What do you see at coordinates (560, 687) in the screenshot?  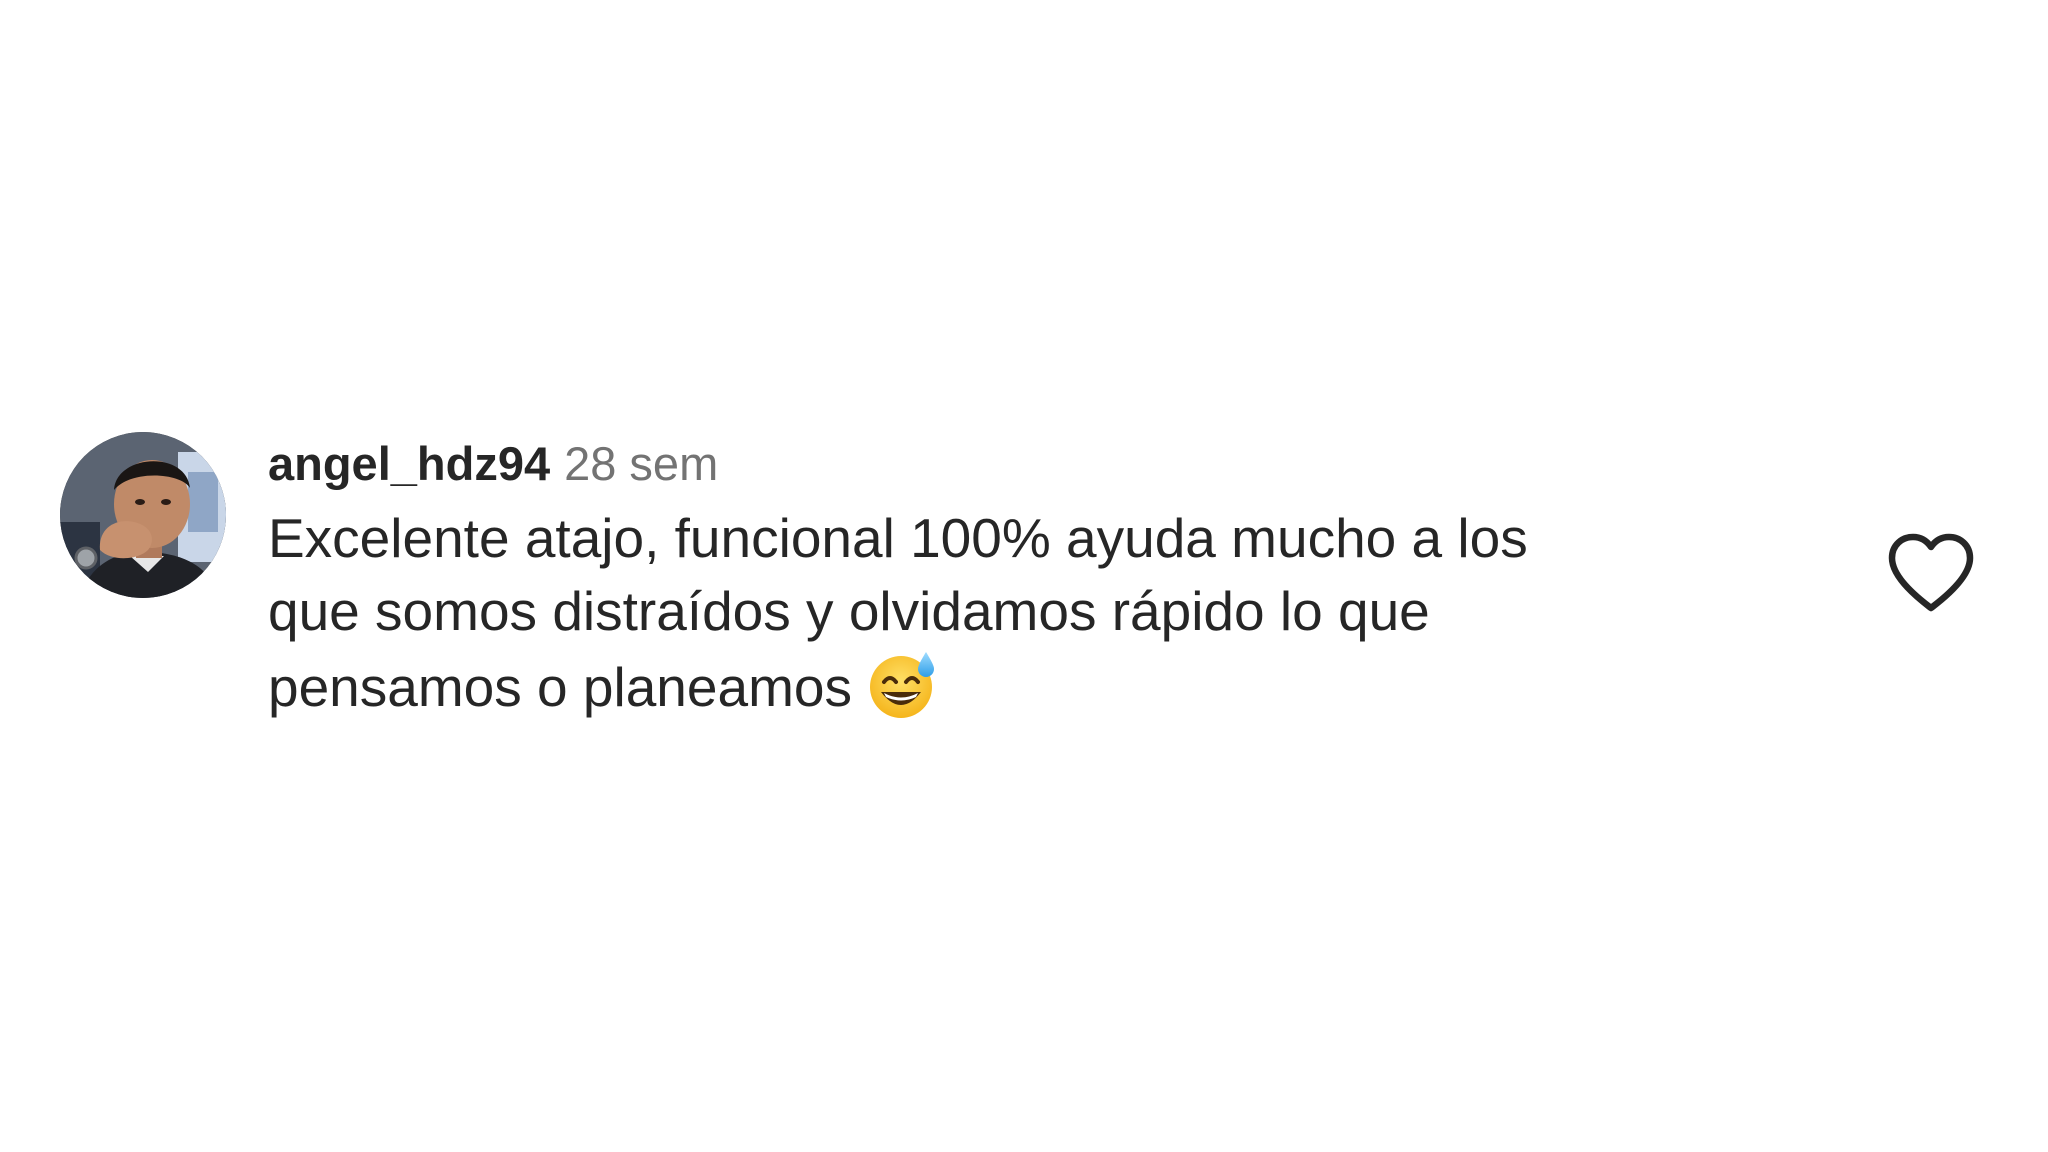 I see `comment-text-segment: pensamos o planeamos` at bounding box center [560, 687].